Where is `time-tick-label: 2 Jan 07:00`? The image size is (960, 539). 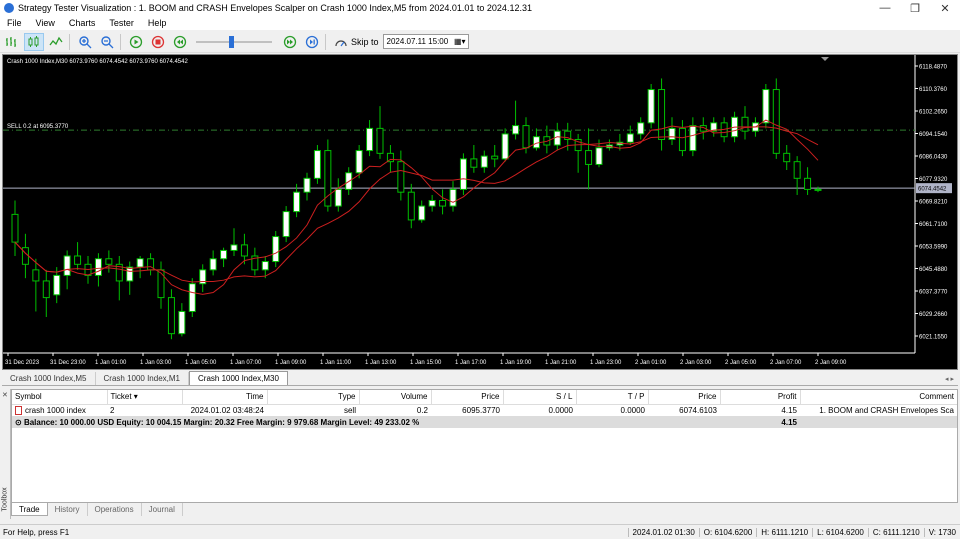 time-tick-label: 2 Jan 07:00 is located at coordinates (786, 363).